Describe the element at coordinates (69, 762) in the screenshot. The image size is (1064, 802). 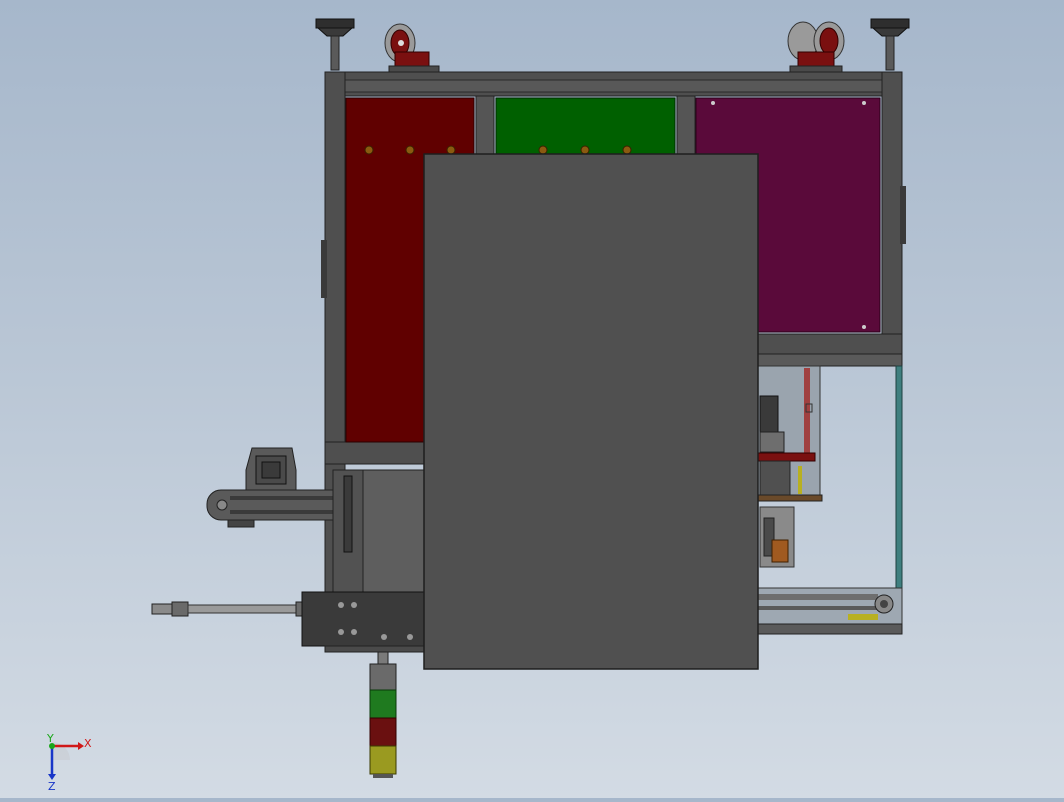
I see `coordinate-triad-icon: X Y Z` at that location.